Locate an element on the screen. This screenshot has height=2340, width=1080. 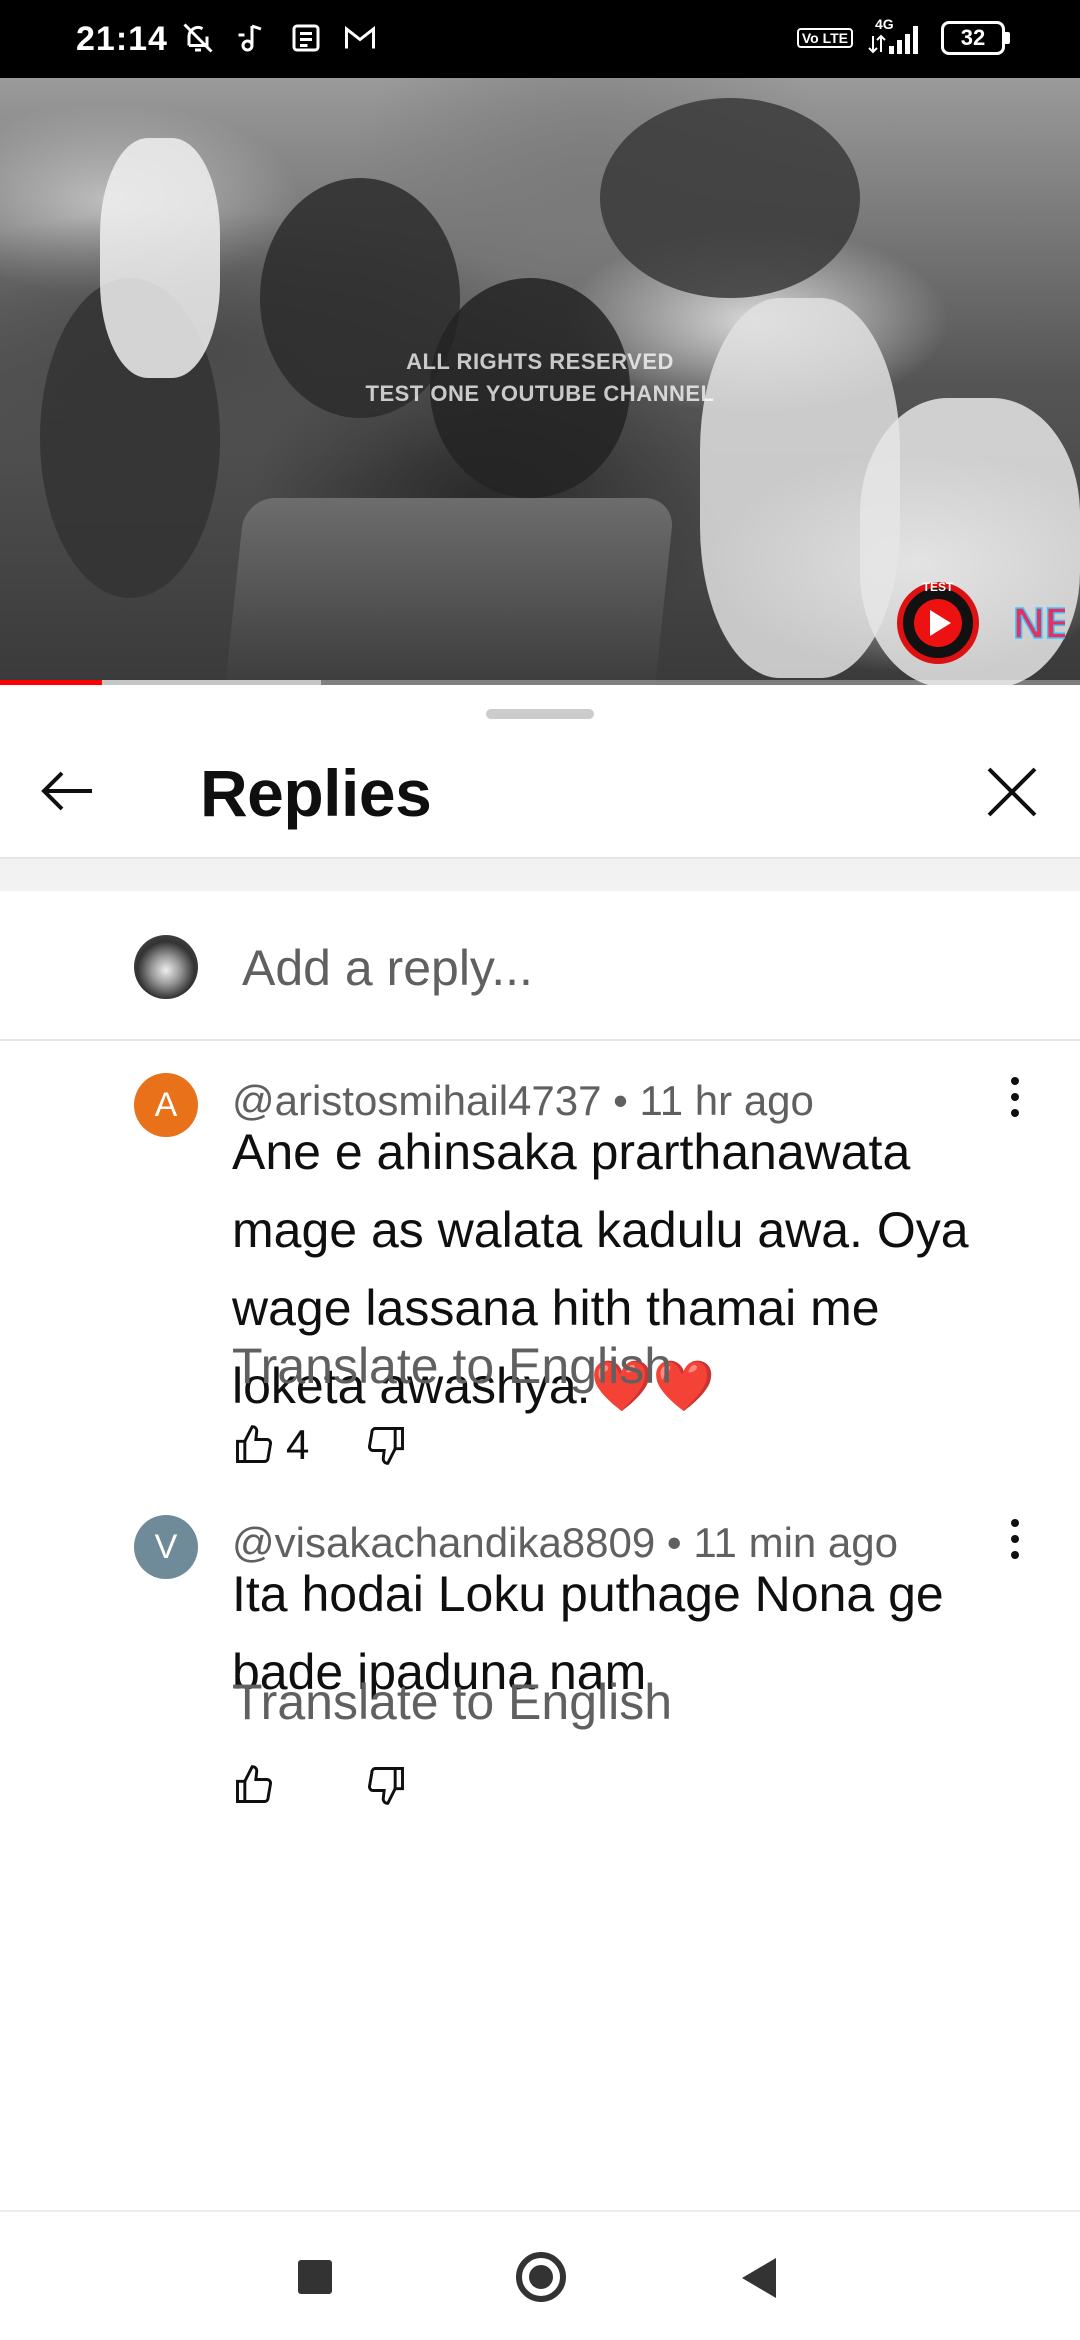
gmail-icon is located at coordinates (360, 38).